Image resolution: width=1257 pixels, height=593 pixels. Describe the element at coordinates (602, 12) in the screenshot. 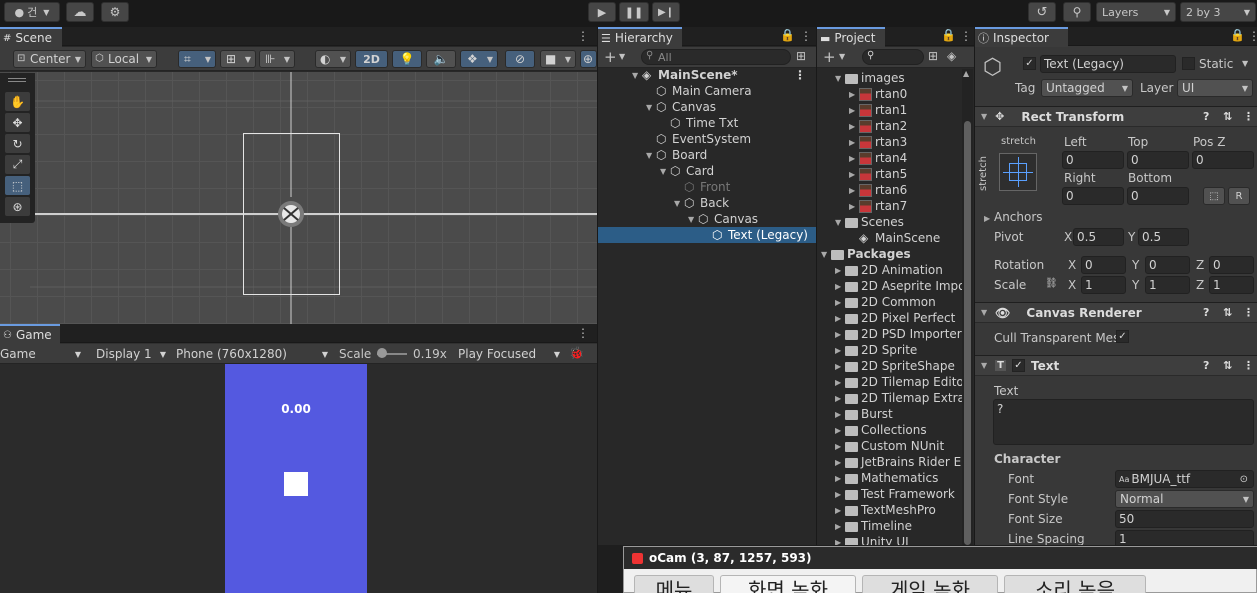

I see `play-button: ▶` at that location.